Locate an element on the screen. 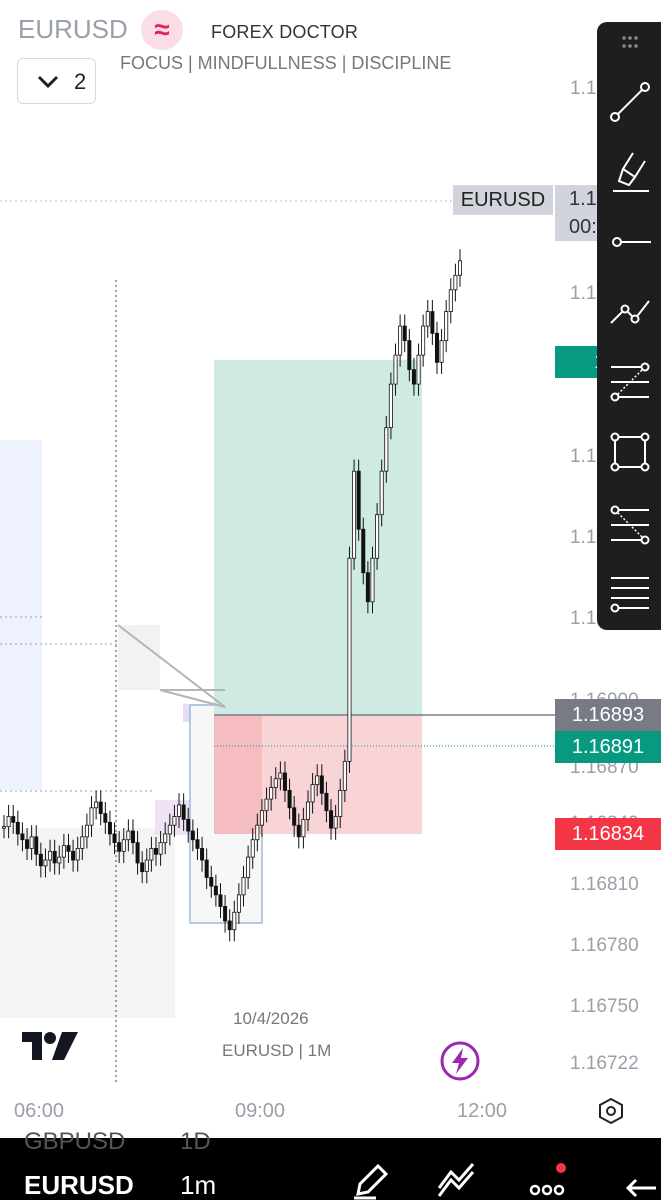 This screenshot has height=1201, width=661. back-arrow-icon is located at coordinates (640, 1180).